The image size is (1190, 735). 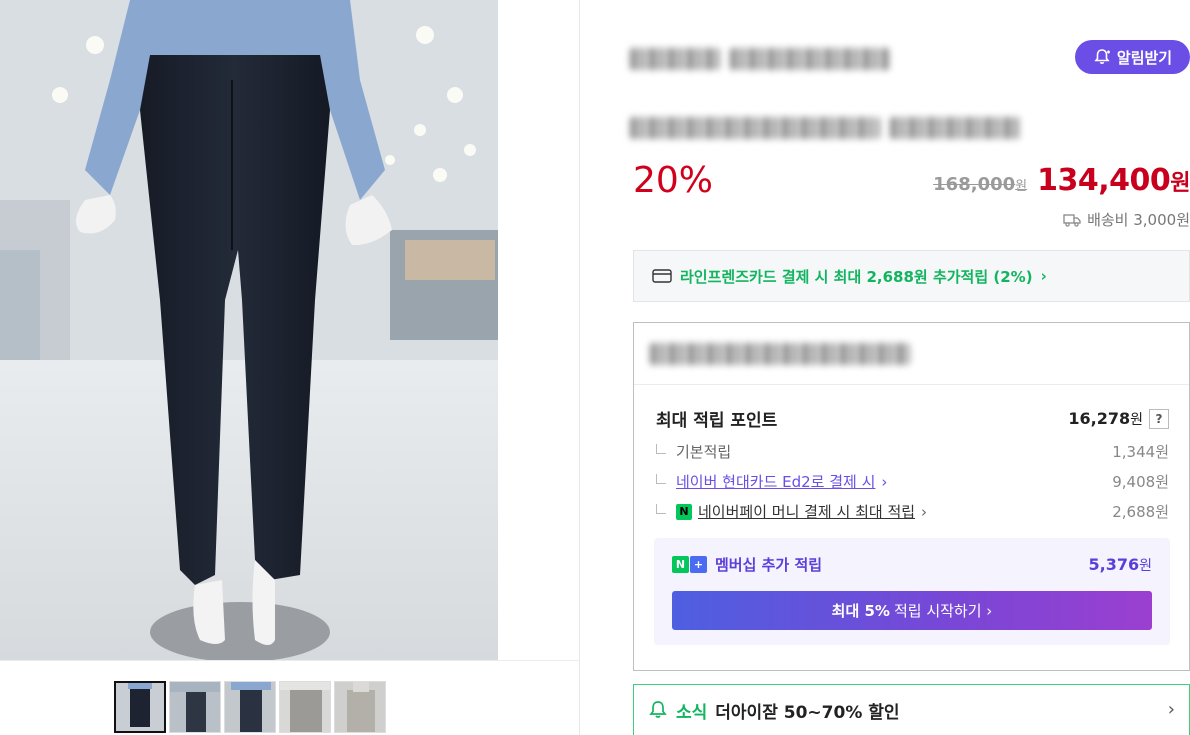 I want to click on bell-plus-icon, so click(x=1102, y=56).